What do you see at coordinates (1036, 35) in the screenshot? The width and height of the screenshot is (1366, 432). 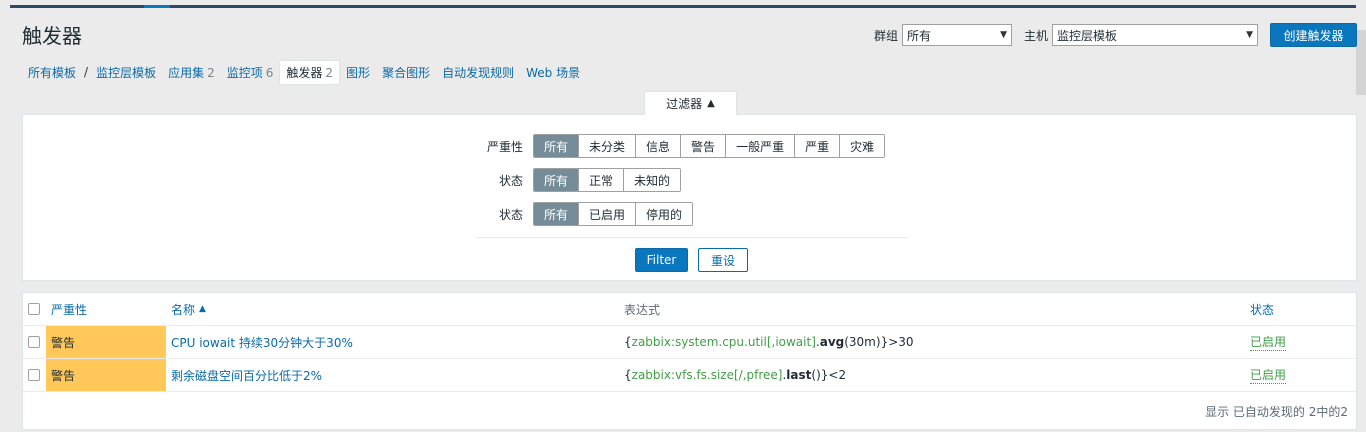 I see `host-label: 主机` at bounding box center [1036, 35].